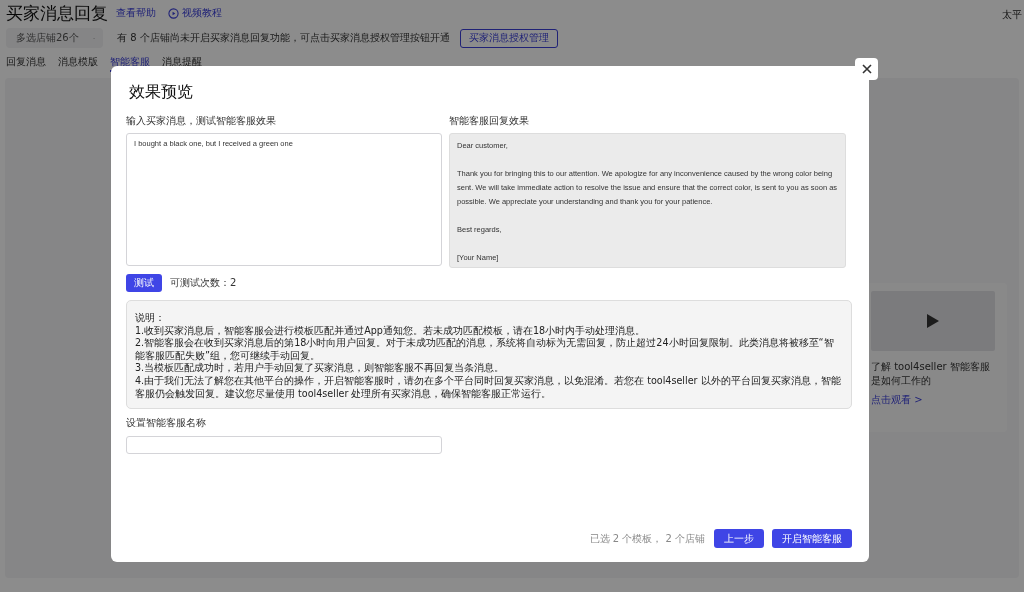  Describe the element at coordinates (26, 63) in the screenshot. I see `tab: 回复消息` at that location.